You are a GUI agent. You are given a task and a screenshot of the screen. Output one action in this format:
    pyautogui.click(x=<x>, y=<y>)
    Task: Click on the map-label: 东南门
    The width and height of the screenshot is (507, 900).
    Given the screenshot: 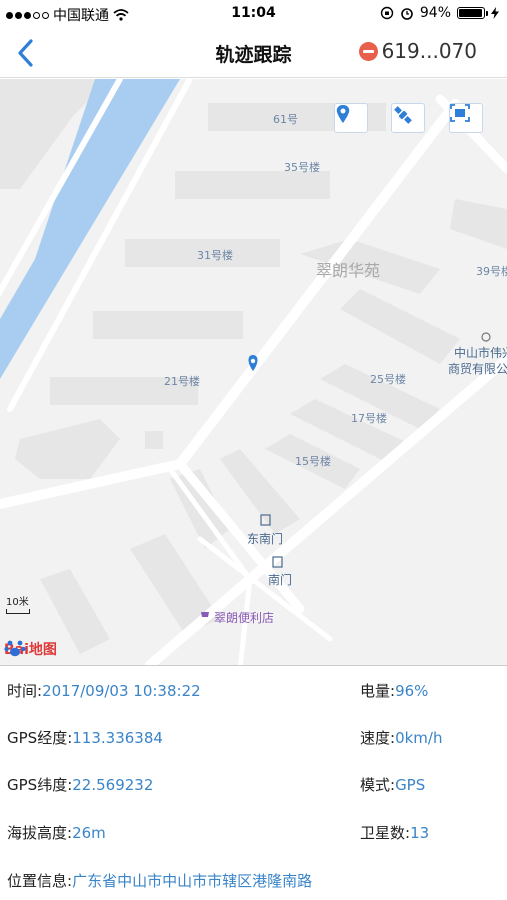 What is the action you would take?
    pyautogui.click(x=265, y=539)
    